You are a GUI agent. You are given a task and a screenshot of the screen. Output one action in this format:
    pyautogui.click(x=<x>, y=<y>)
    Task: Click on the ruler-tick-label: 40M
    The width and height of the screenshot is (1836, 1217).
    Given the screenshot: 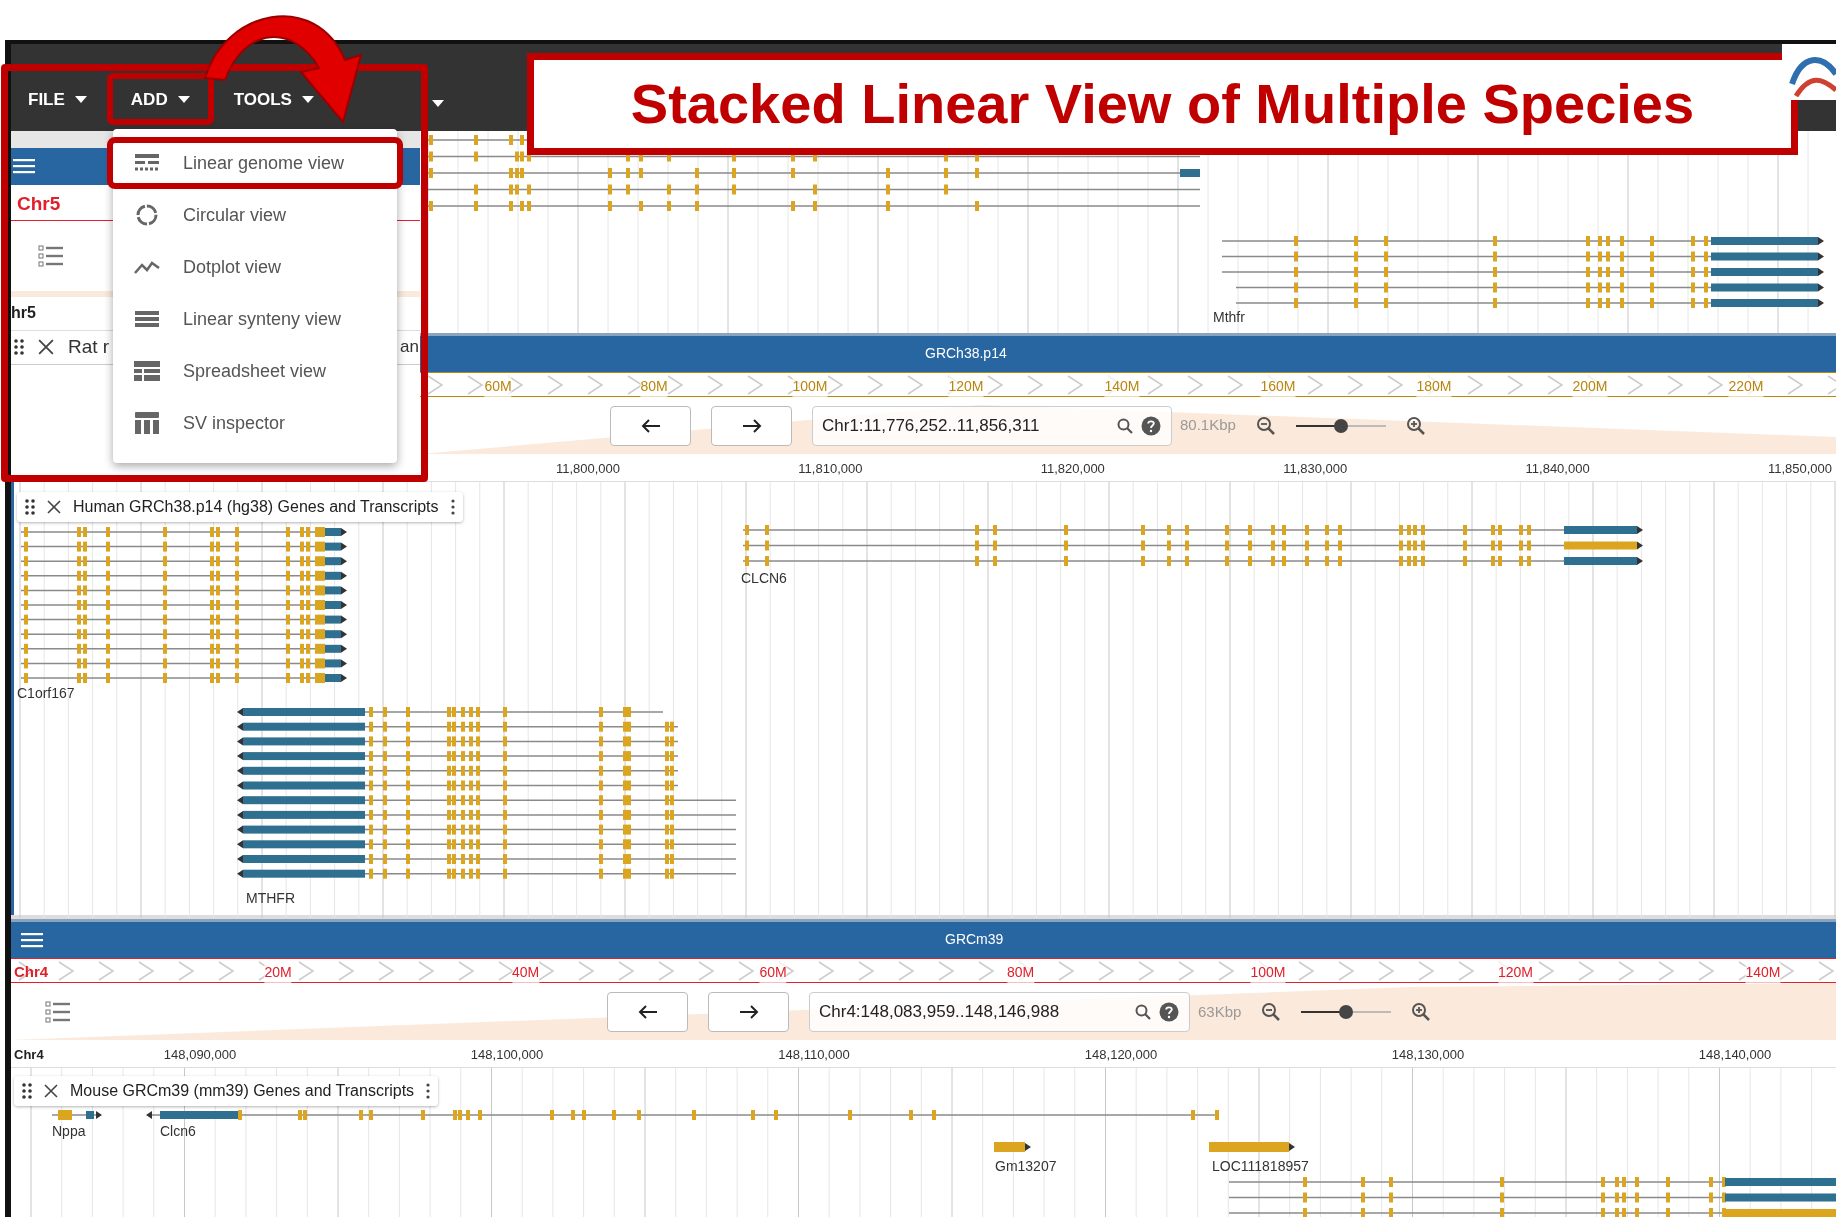 What is the action you would take?
    pyautogui.click(x=525, y=972)
    